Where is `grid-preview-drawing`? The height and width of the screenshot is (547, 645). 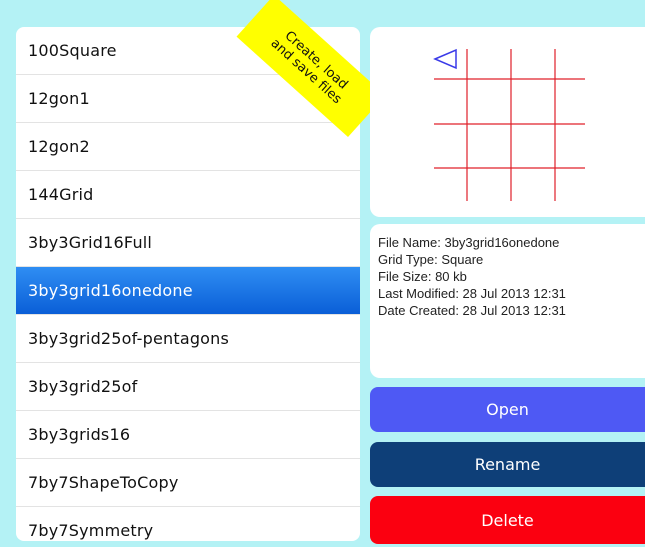 grid-preview-drawing is located at coordinates (509, 124).